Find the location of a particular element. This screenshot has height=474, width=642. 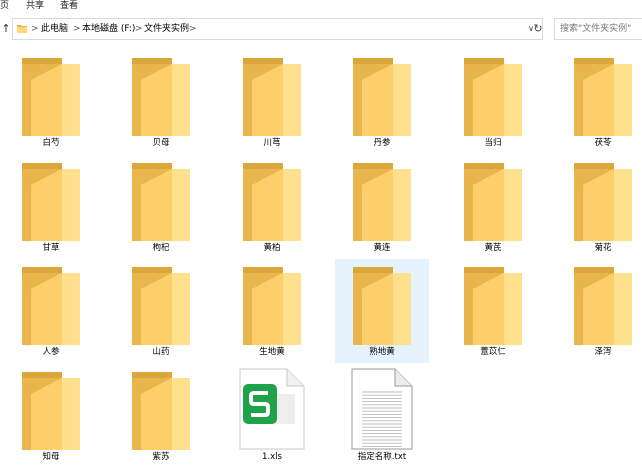

search-input: 搜索"文件夹实例" is located at coordinates (598, 29).